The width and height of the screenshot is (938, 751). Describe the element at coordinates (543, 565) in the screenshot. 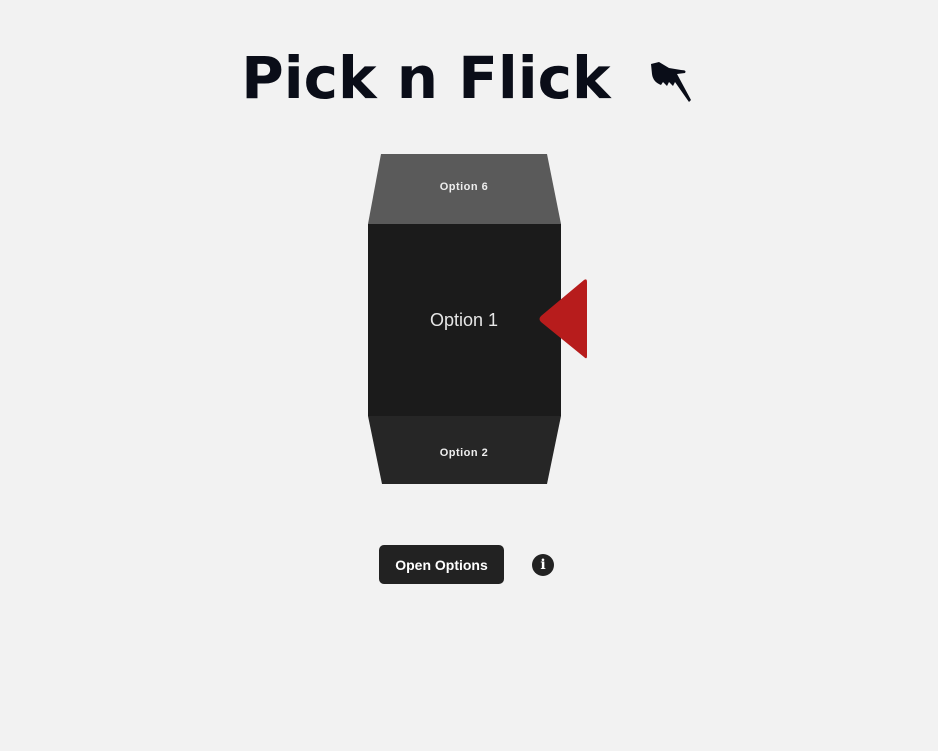

I see `info-icon: i` at that location.